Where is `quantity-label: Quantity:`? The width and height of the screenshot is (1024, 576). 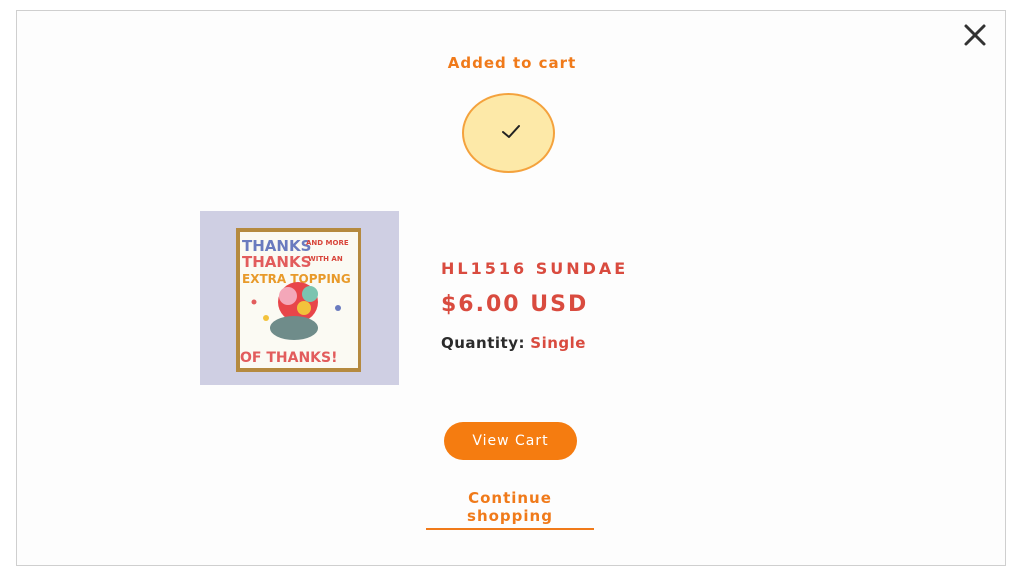 quantity-label: Quantity: is located at coordinates (483, 343).